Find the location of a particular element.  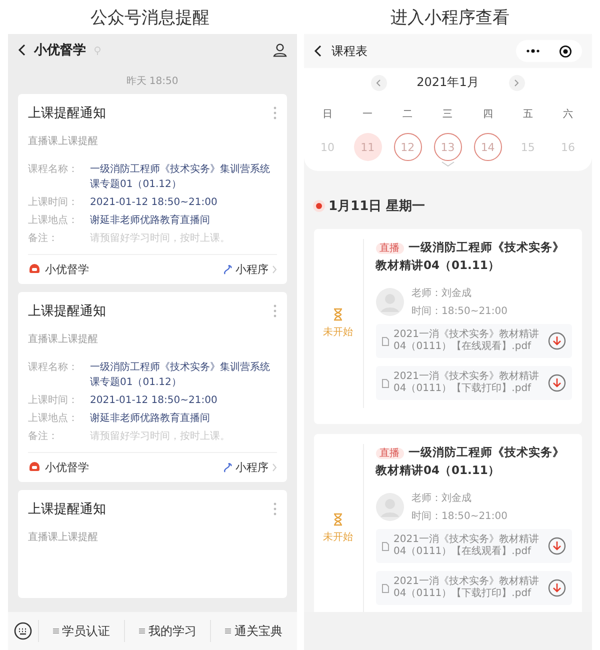

weekday-label: 一 is located at coordinates (367, 114).